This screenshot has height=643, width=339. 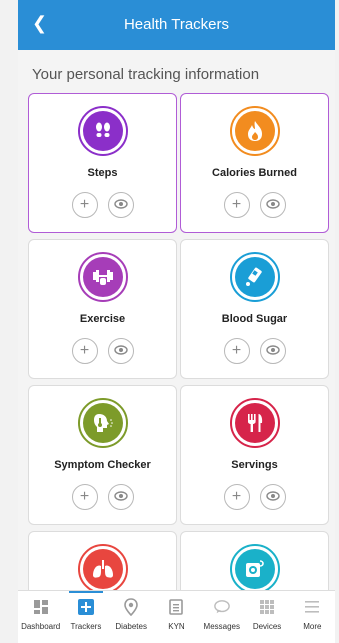 I want to click on tracker-label: Calories Burned, so click(x=254, y=173).